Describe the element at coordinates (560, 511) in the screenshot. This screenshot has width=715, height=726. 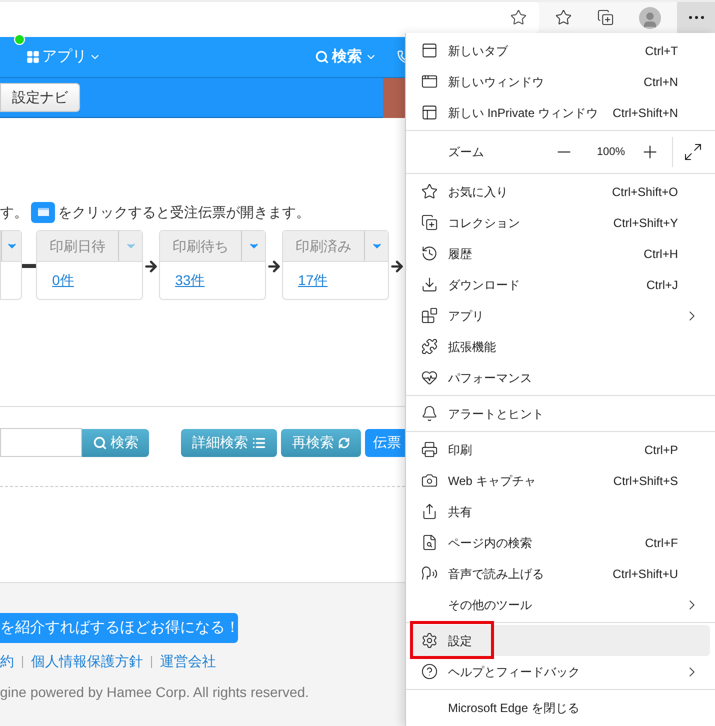
I see `menu-item: 共有` at that location.